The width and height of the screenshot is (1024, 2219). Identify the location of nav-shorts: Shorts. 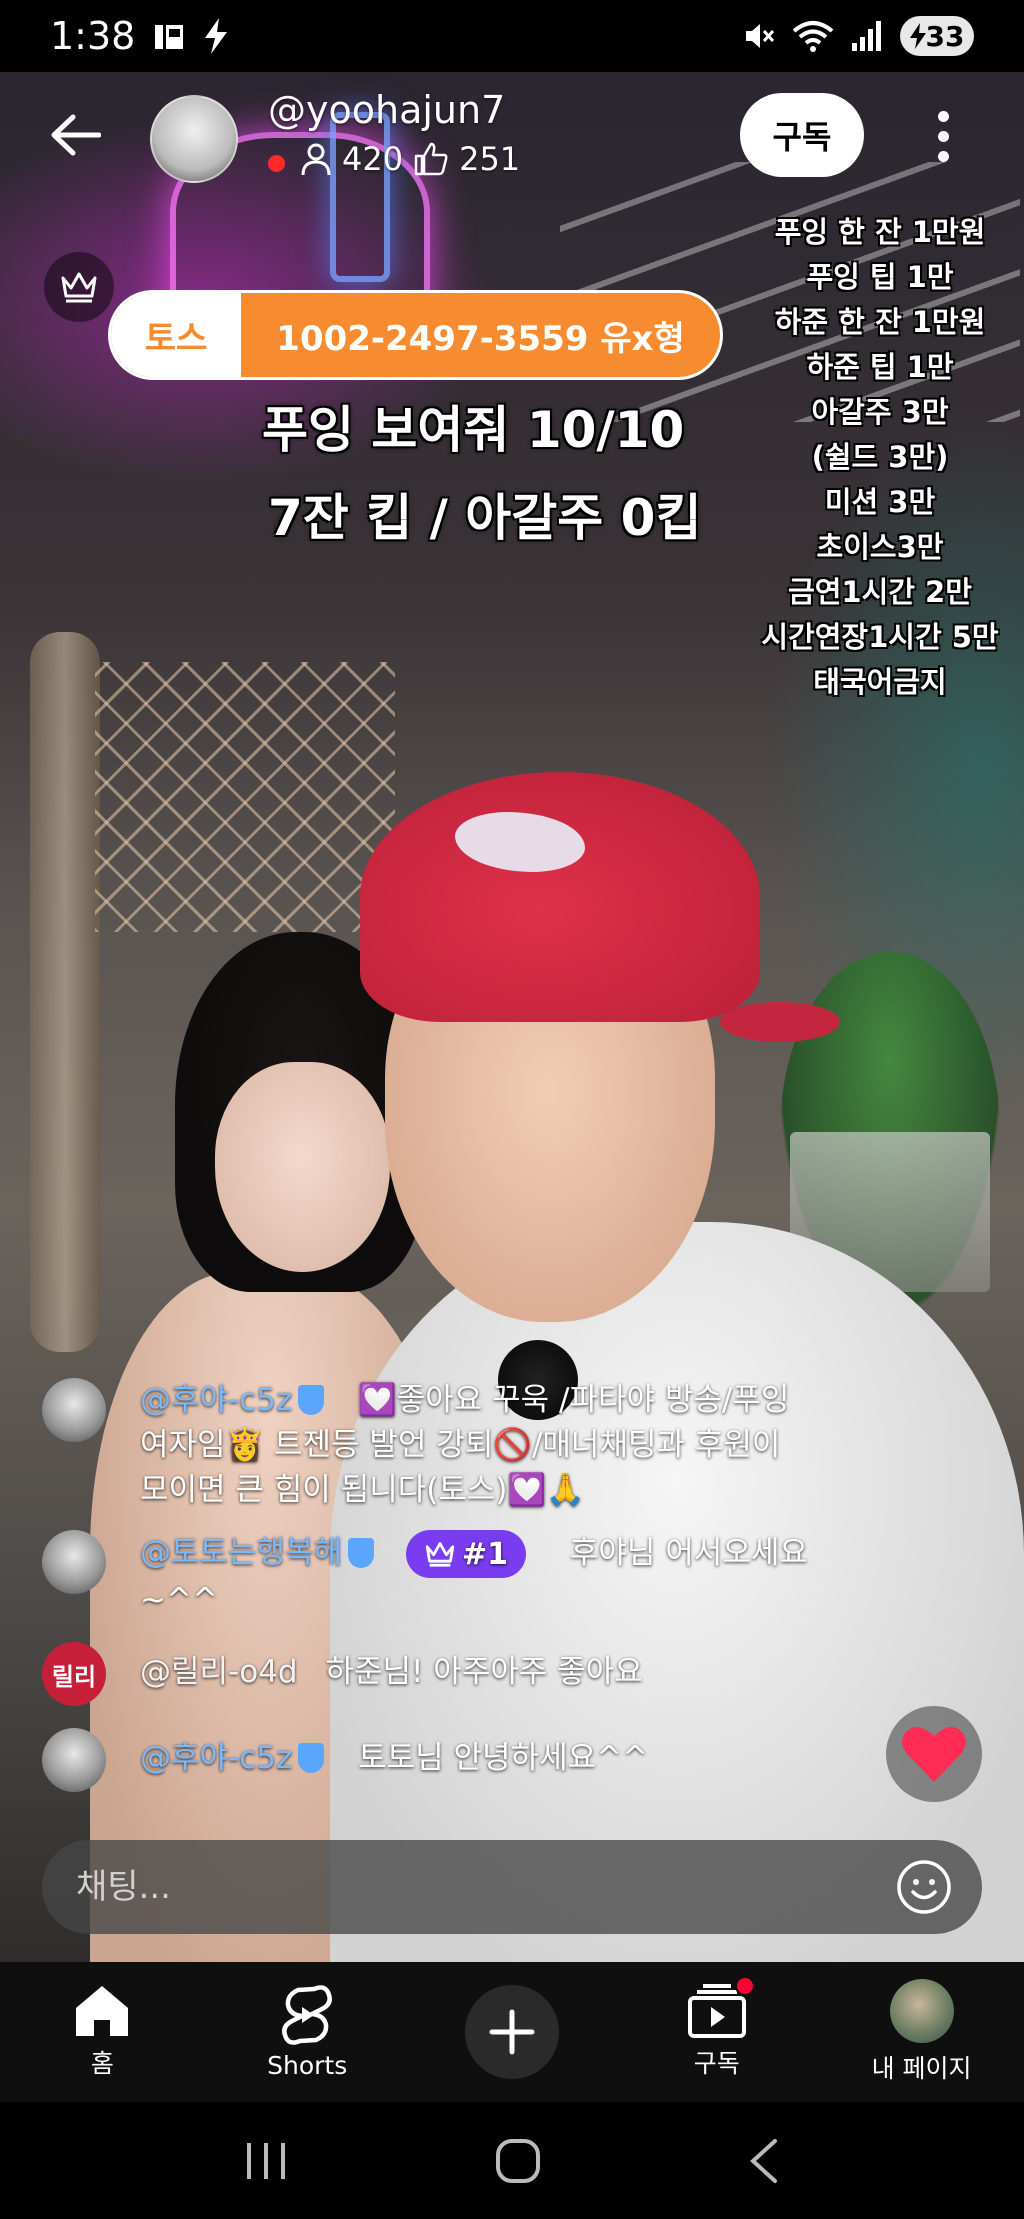
(307, 2032).